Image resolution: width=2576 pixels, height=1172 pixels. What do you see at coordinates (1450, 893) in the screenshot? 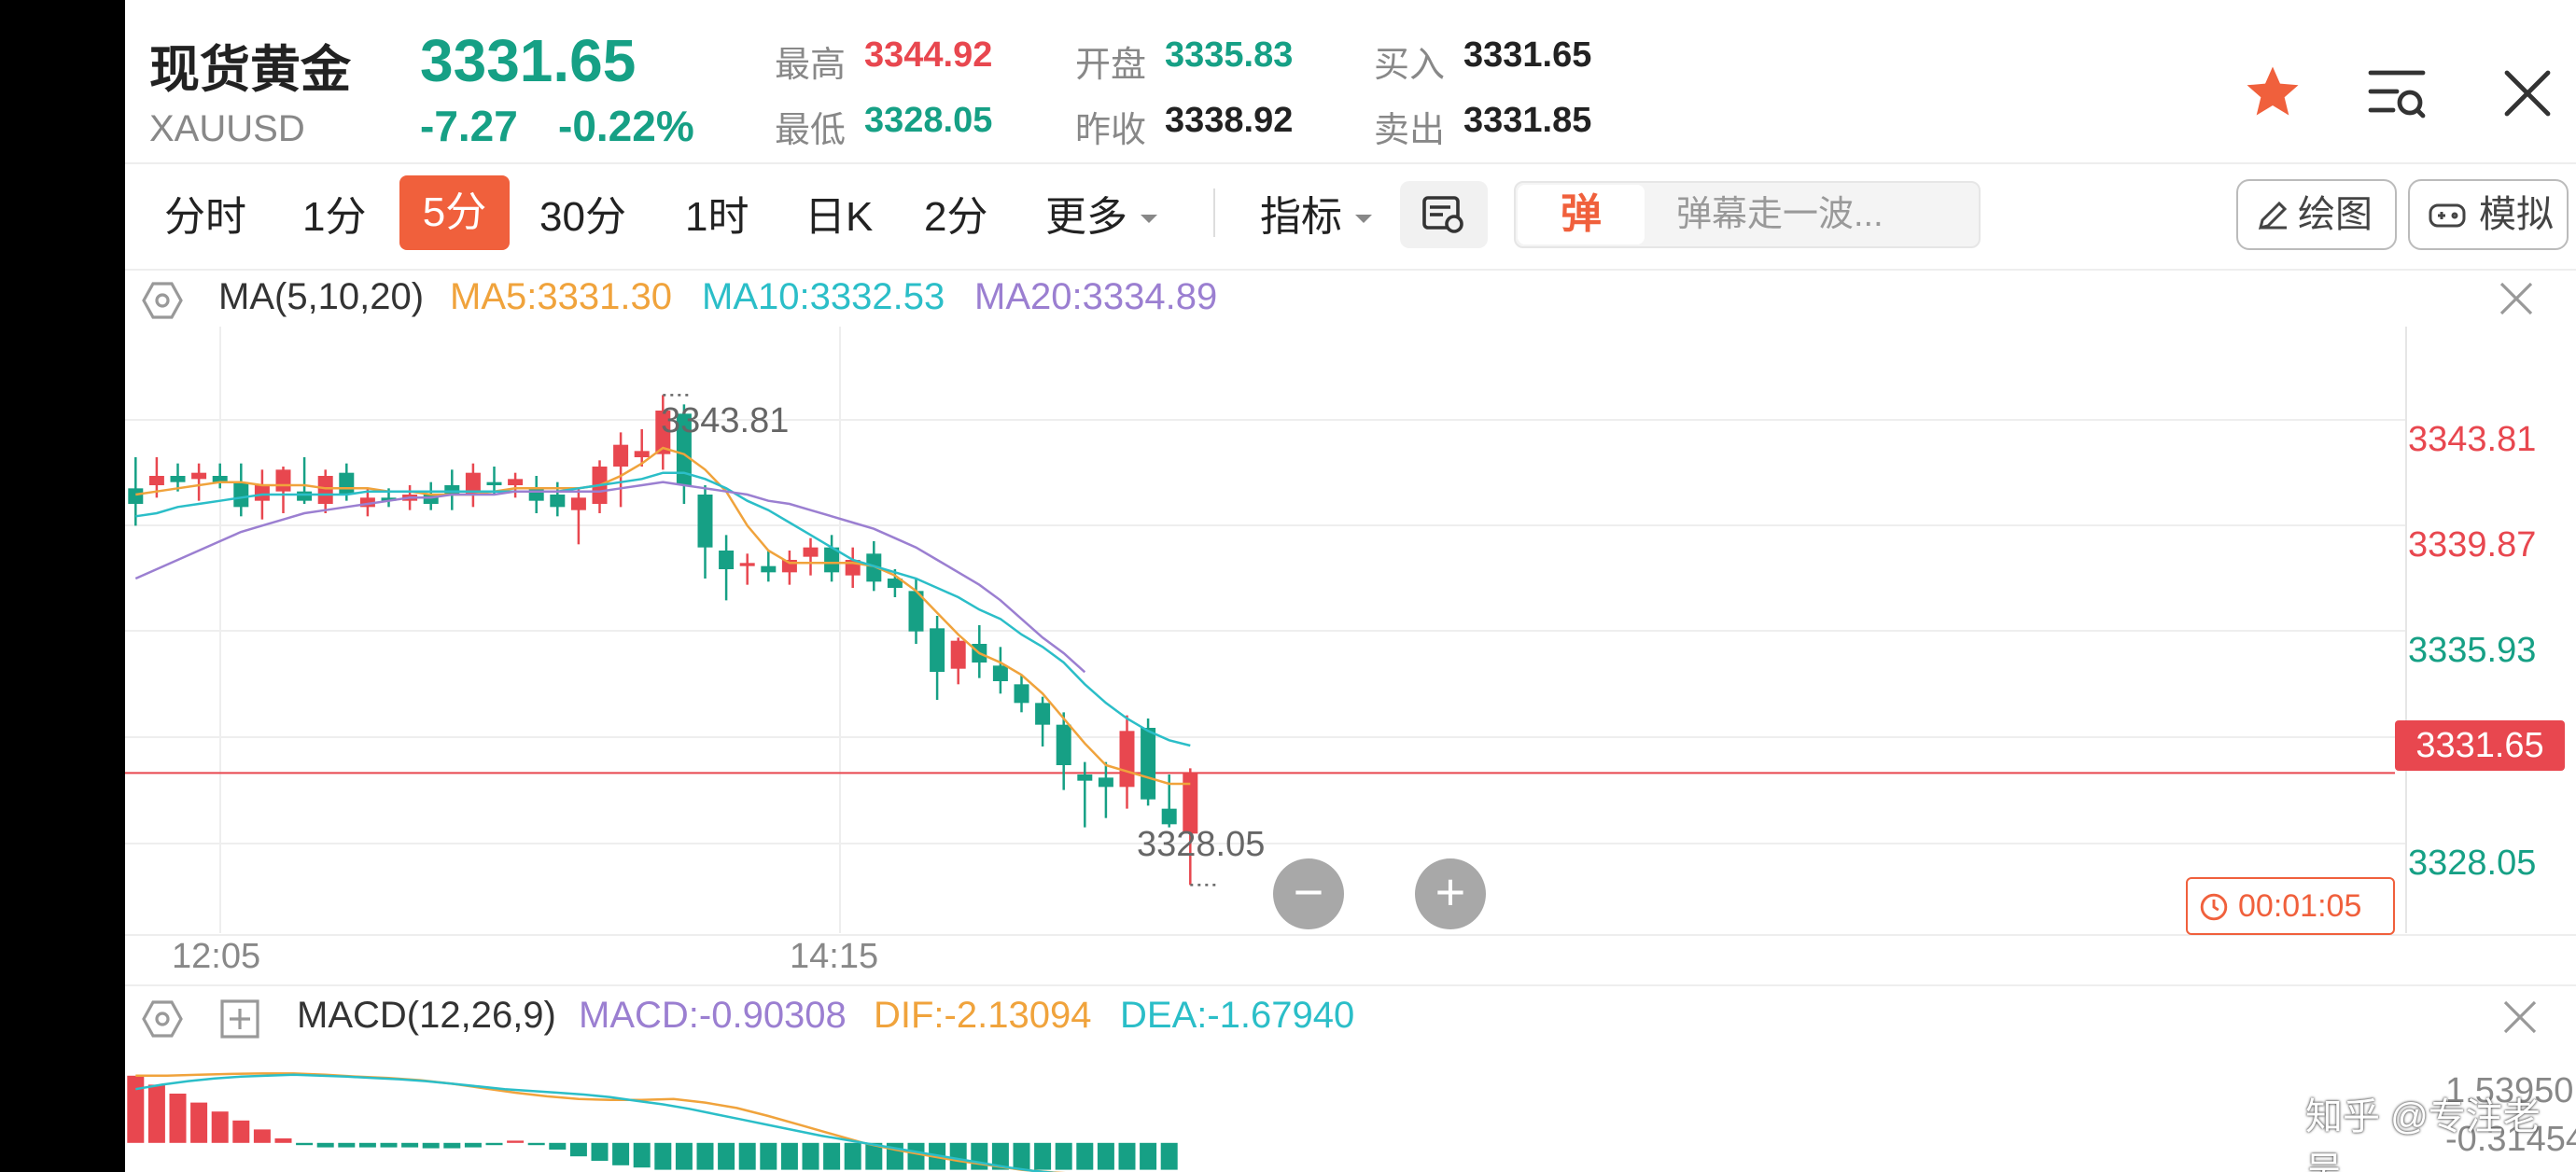
I see `zoom-in-button: +` at bounding box center [1450, 893].